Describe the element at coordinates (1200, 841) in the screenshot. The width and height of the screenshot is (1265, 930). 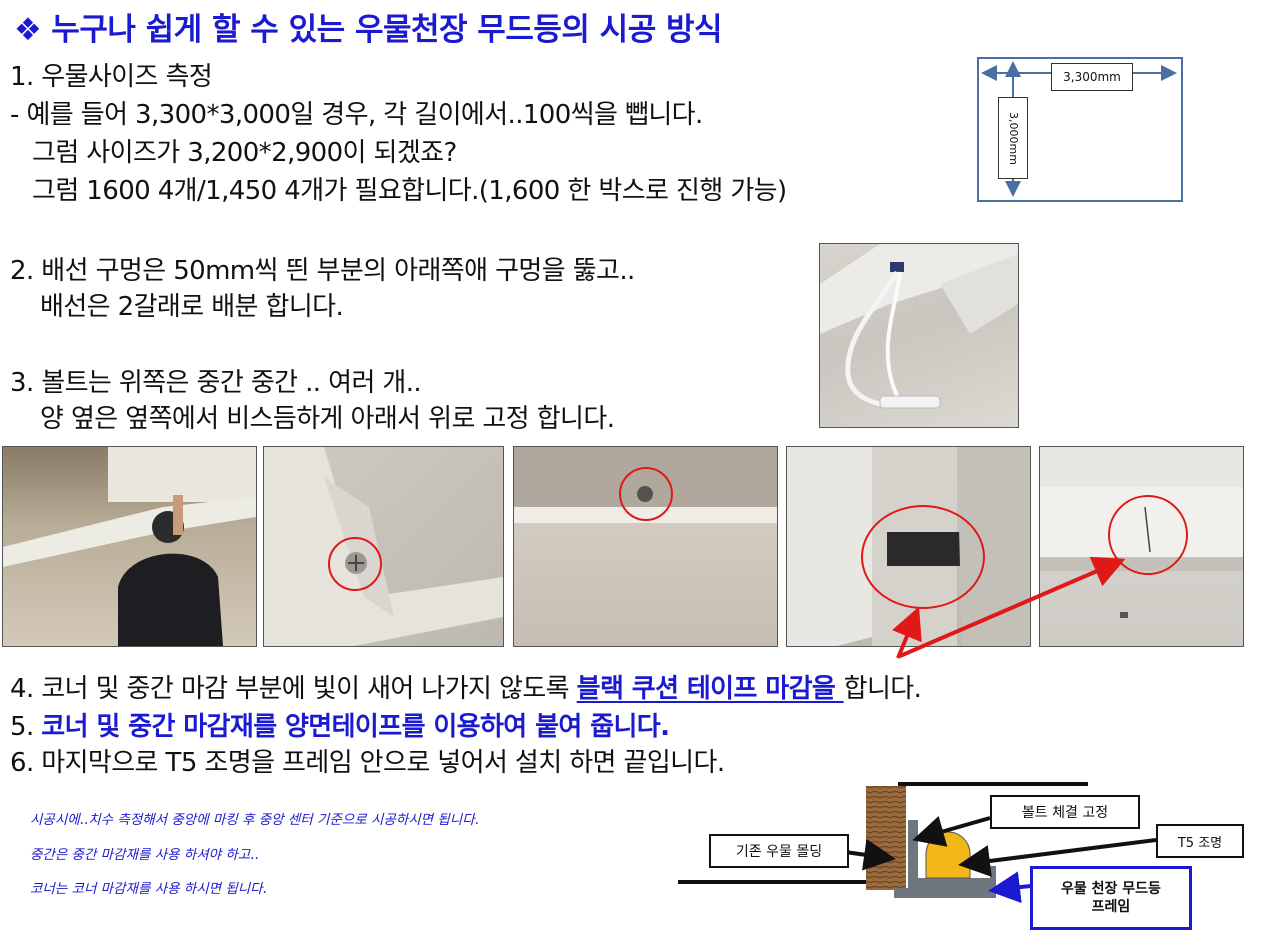
I see `t5-label: T5 조명` at that location.